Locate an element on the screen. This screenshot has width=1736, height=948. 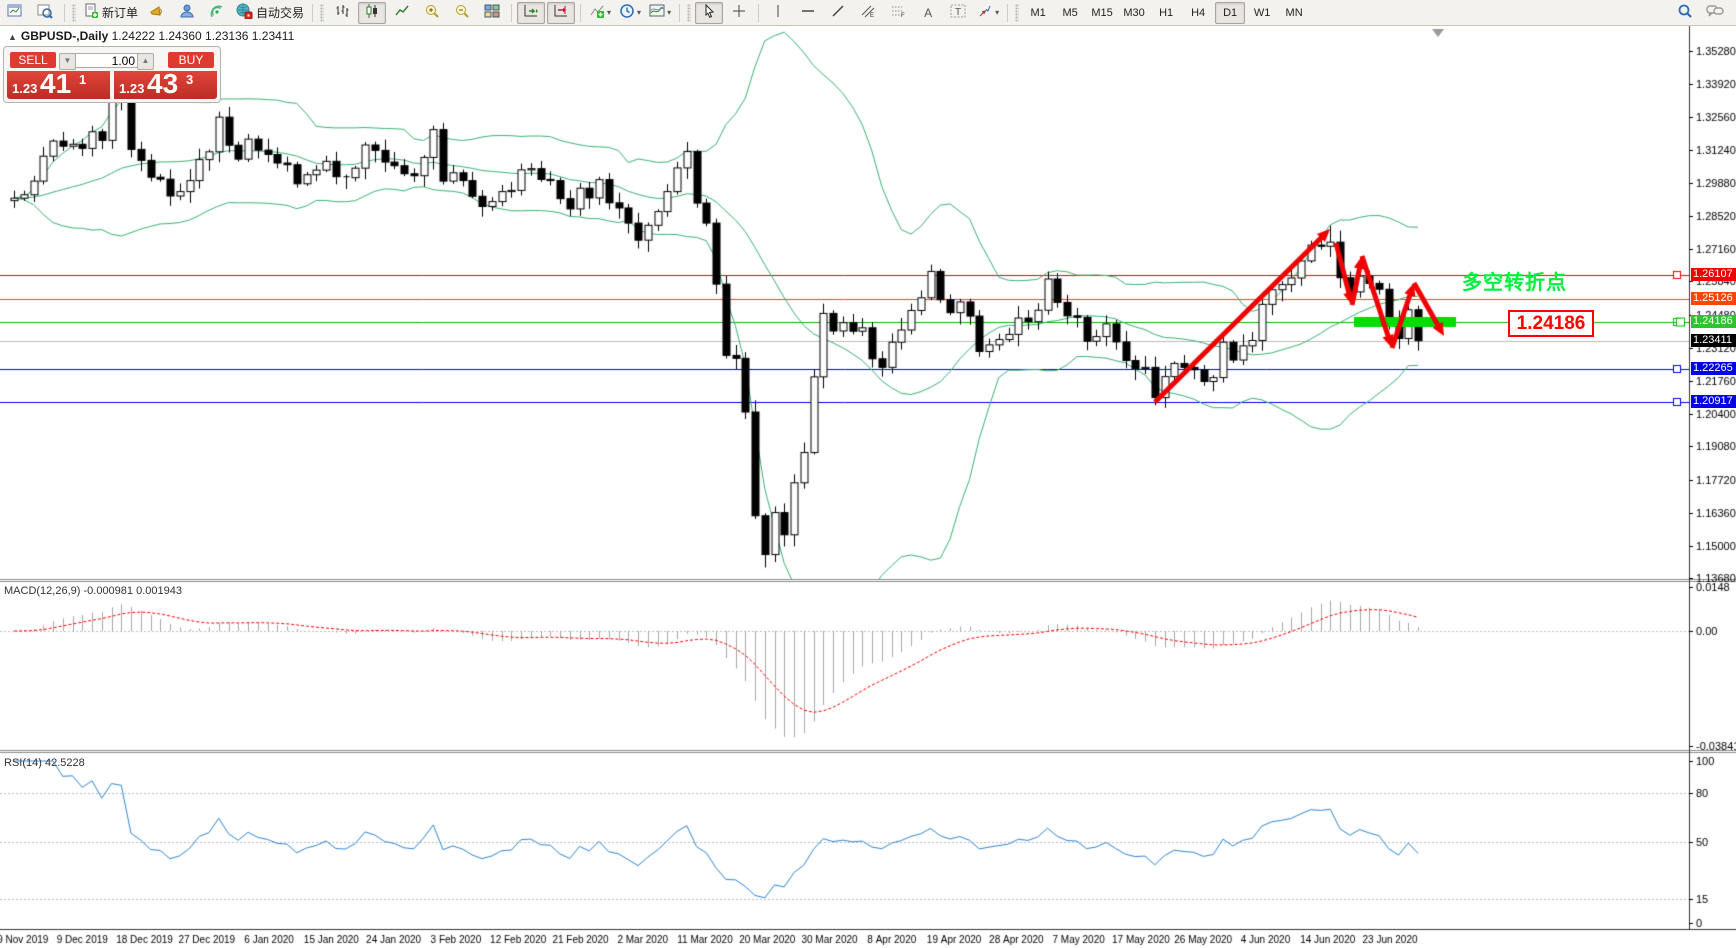
autotrading-label: 自动交易 is located at coordinates (280, 13).